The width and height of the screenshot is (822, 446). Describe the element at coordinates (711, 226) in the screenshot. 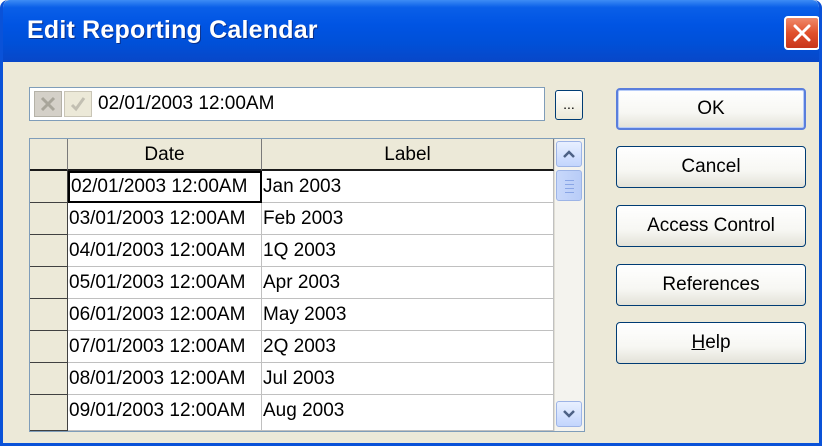

I see `access-control-button: Access Control` at that location.